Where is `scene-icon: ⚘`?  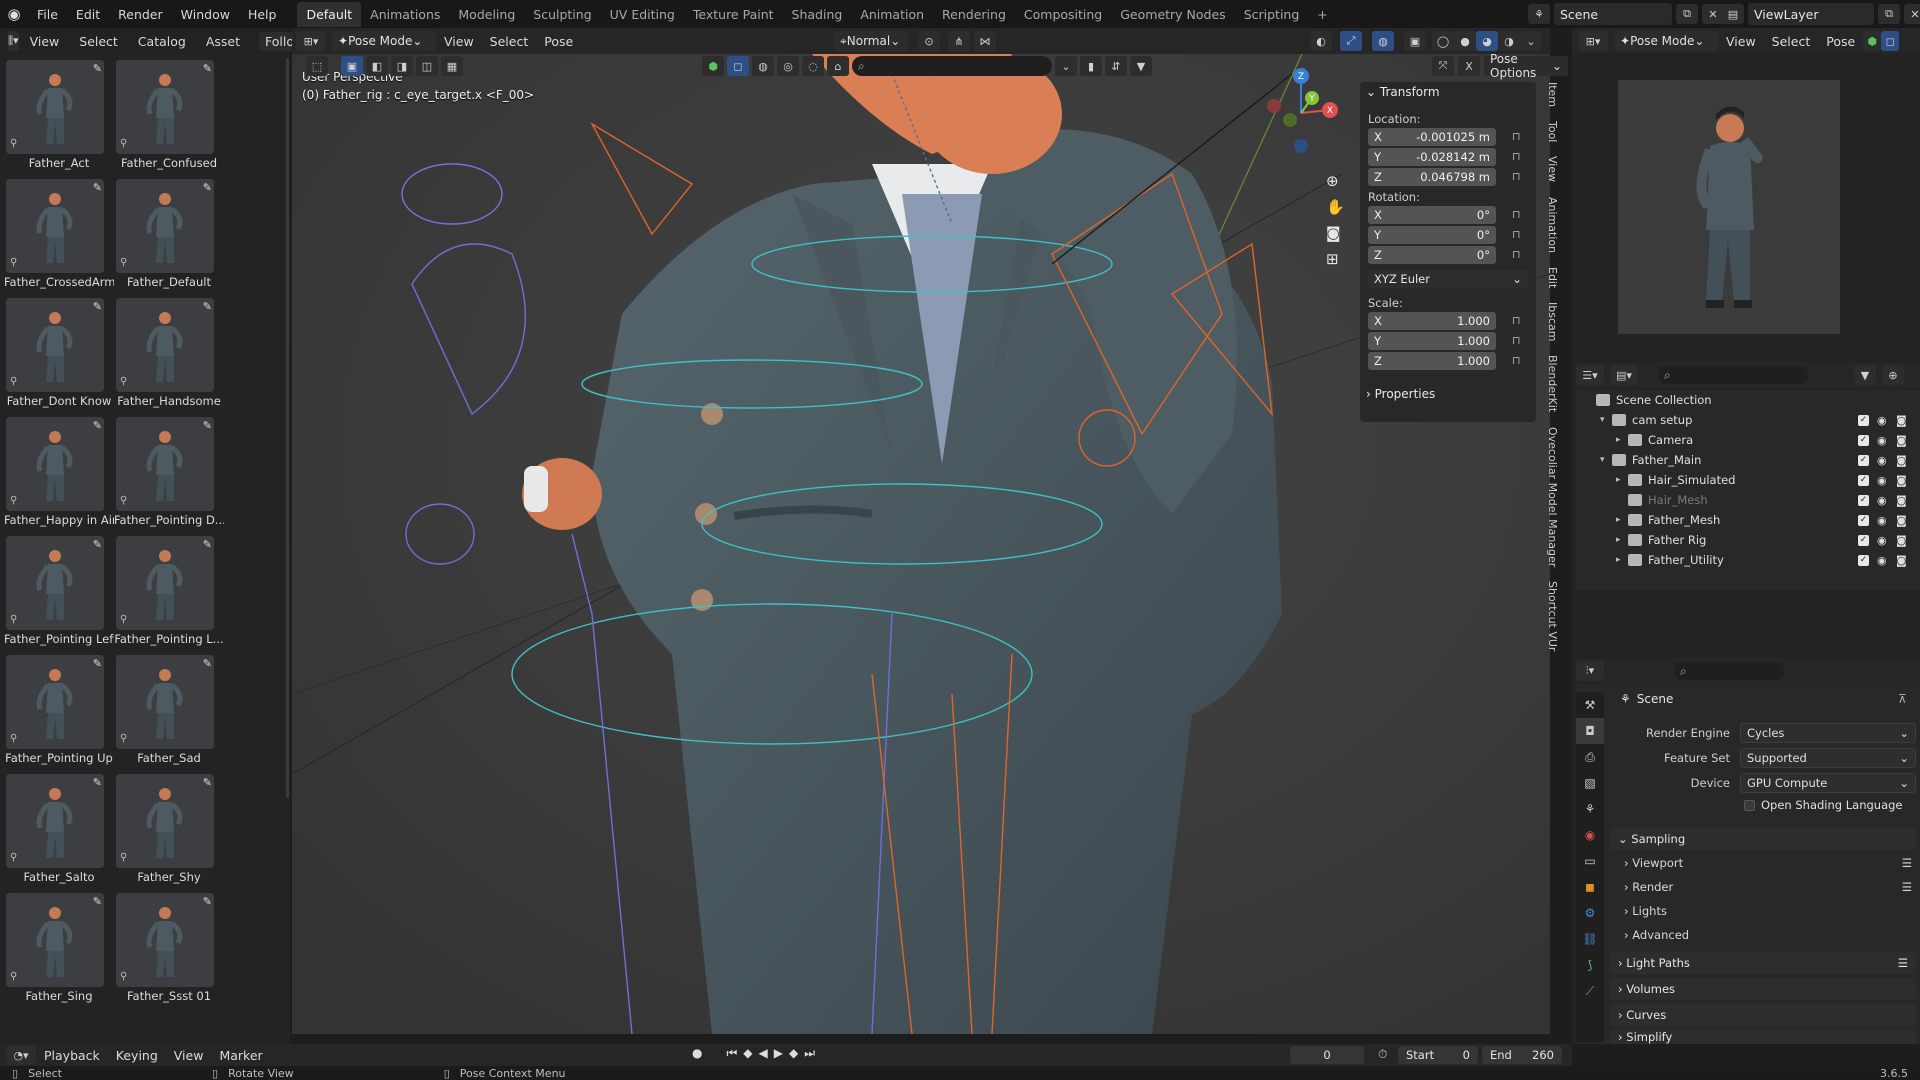 scene-icon: ⚘ is located at coordinates (1539, 14).